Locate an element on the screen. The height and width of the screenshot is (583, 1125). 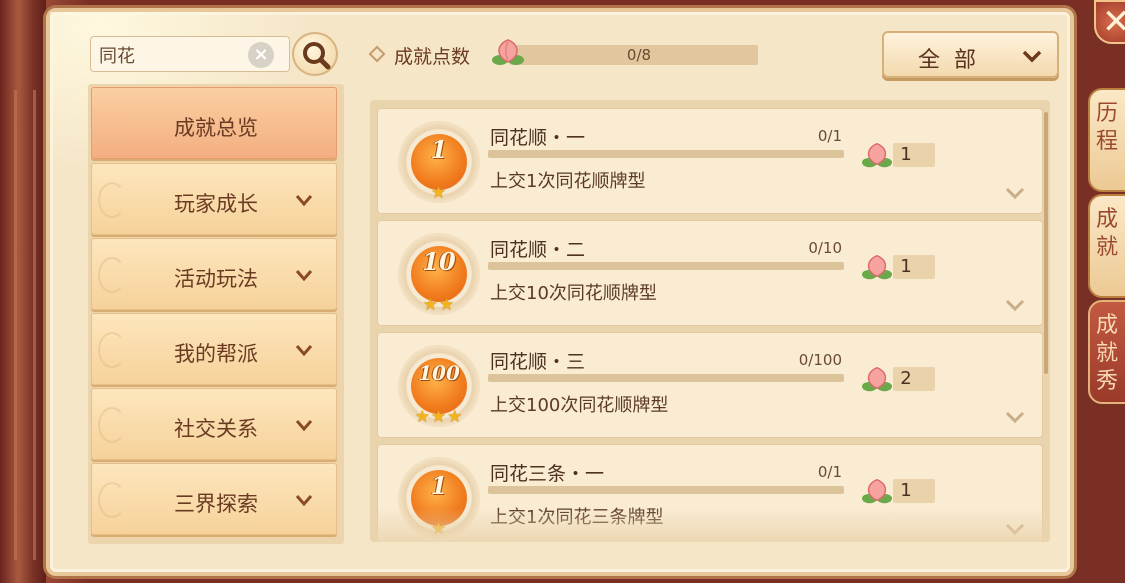
sidebar-item-exploration: 三界探索 is located at coordinates (214, 499).